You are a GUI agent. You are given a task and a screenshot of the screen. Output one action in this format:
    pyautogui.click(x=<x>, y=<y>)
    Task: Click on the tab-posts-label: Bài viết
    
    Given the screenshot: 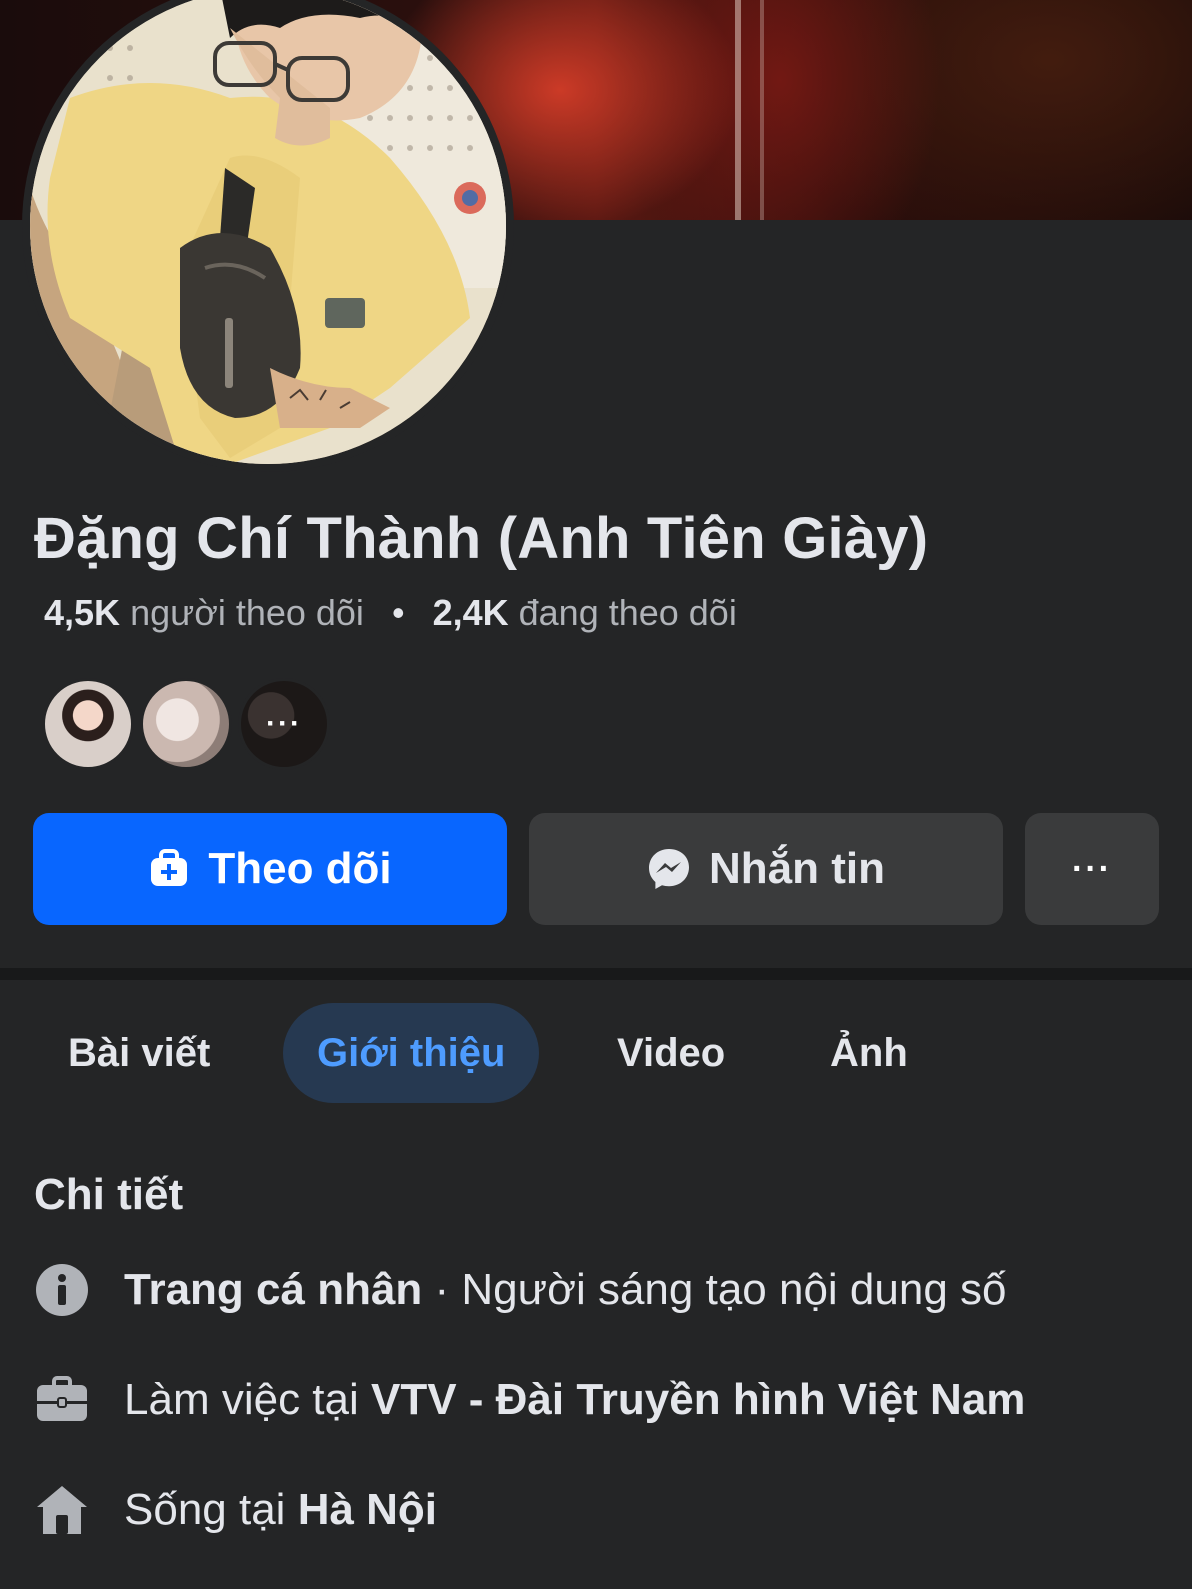 What is the action you would take?
    pyautogui.click(x=139, y=1052)
    